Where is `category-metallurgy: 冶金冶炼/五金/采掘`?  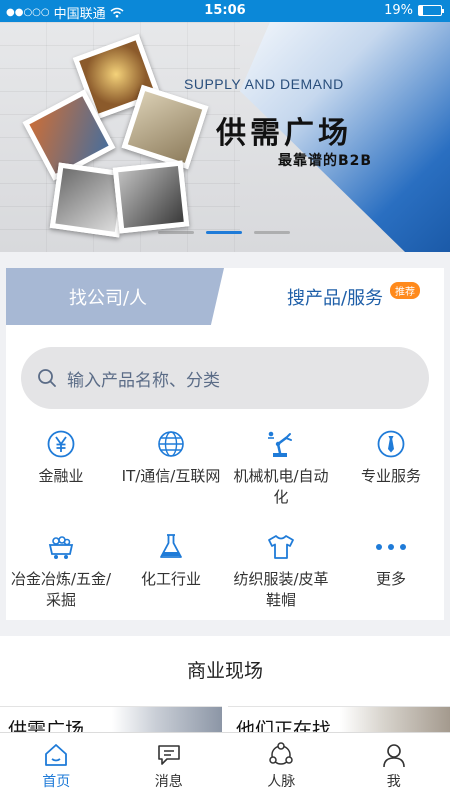
category-metallurgy: 冶金冶炼/五金/采掘 is located at coordinates (61, 571).